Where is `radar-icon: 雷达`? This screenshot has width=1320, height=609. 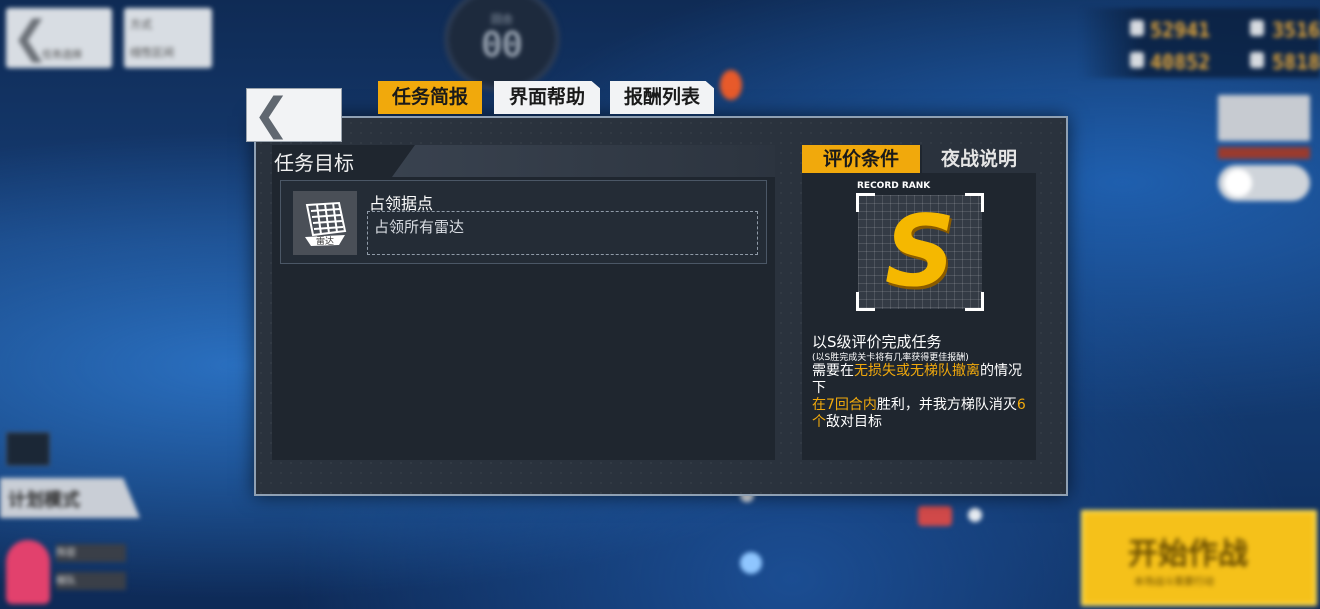
radar-icon: 雷达 is located at coordinates (325, 223).